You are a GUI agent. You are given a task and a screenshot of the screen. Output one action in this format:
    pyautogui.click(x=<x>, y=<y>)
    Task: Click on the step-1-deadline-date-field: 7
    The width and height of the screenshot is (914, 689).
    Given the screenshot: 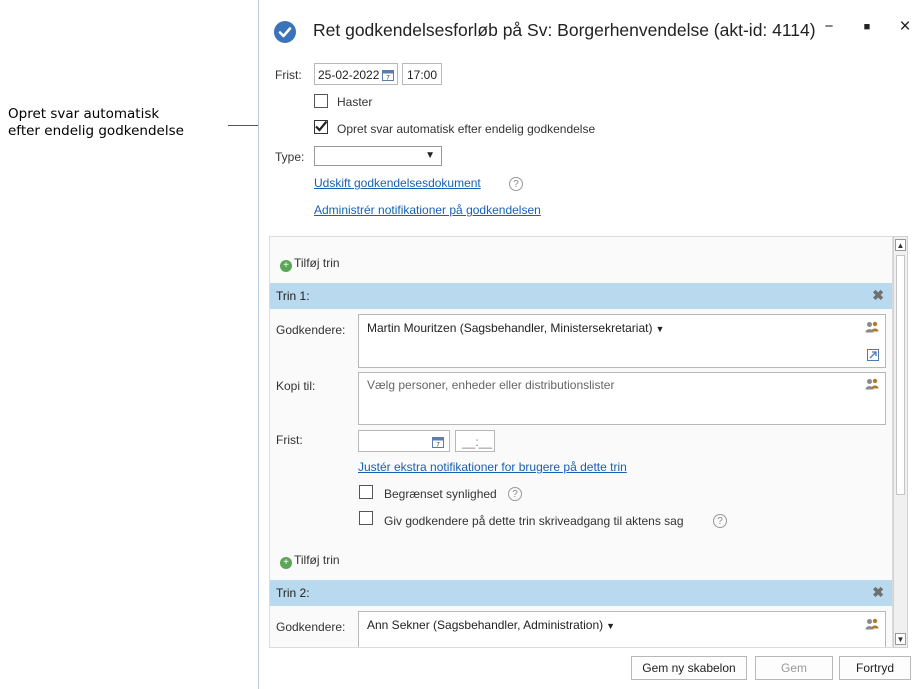 What is the action you would take?
    pyautogui.click(x=404, y=441)
    